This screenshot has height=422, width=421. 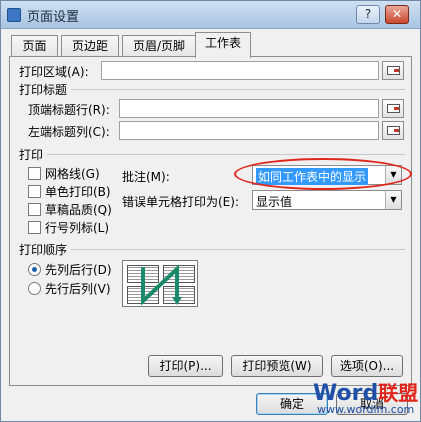 I want to click on down-then-over-radio, so click(x=34, y=269).